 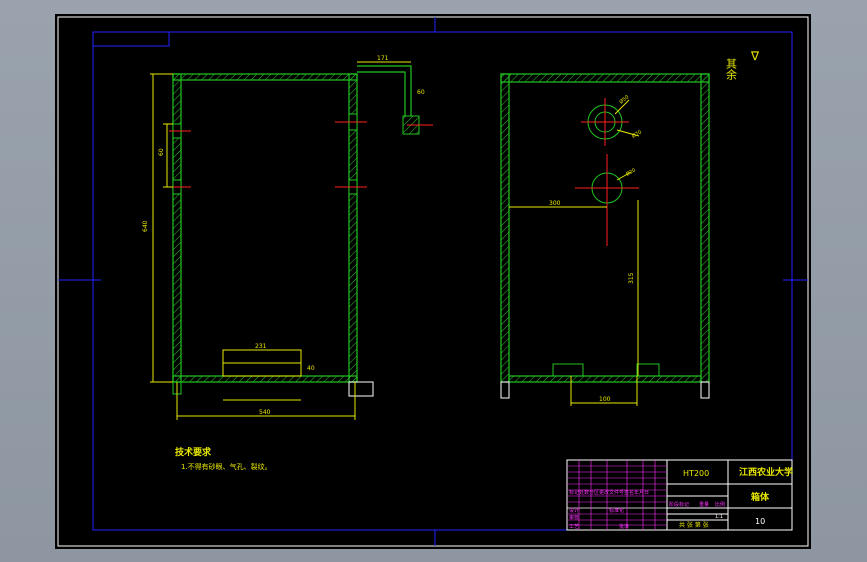 What do you see at coordinates (624, 526) in the screenshot?
I see `approve-label: 批准` at bounding box center [624, 526].